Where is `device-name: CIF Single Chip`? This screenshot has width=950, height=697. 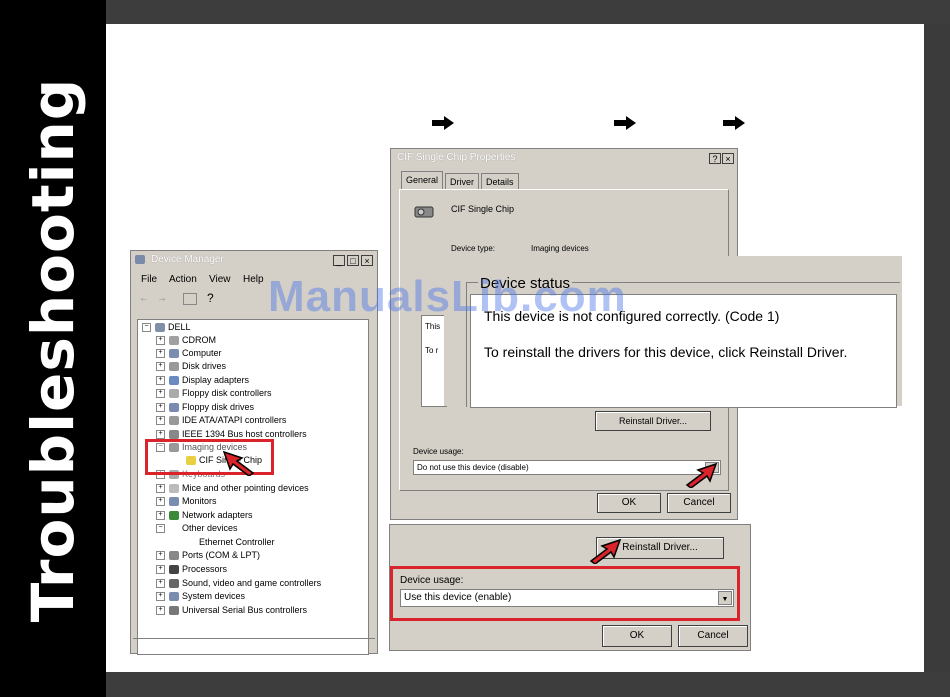 device-name: CIF Single Chip is located at coordinates (483, 209).